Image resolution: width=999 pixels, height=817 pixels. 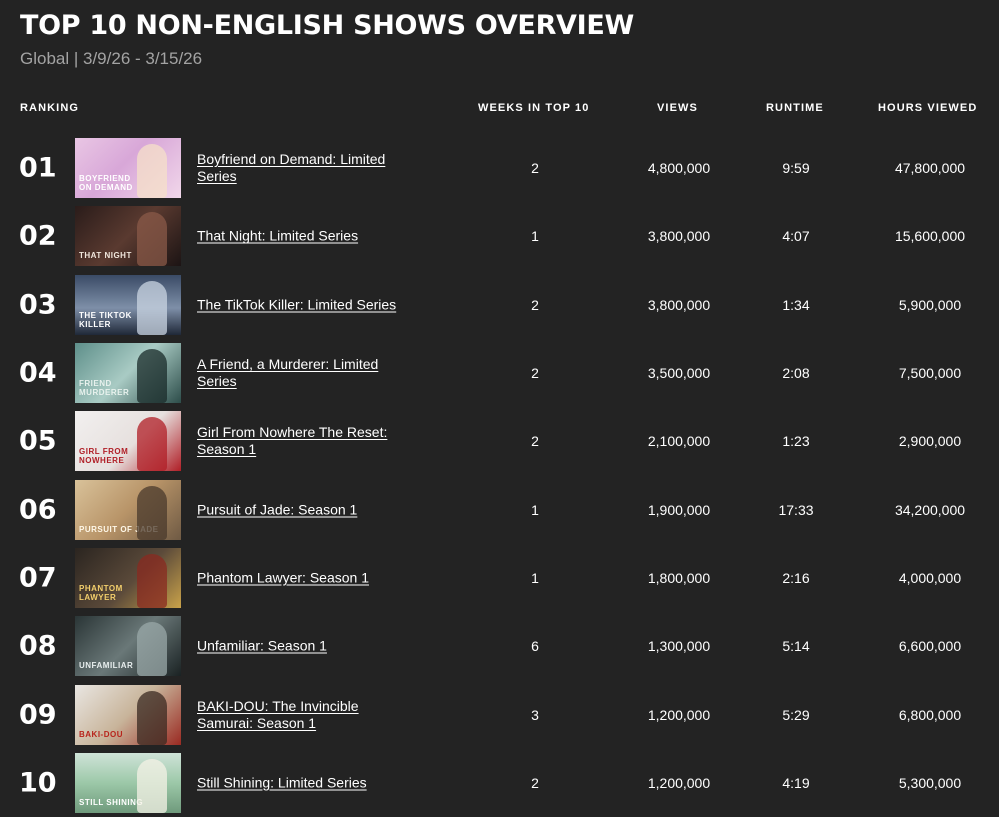 I want to click on hours-viewed-value: 2,900,000, so click(x=930, y=441).